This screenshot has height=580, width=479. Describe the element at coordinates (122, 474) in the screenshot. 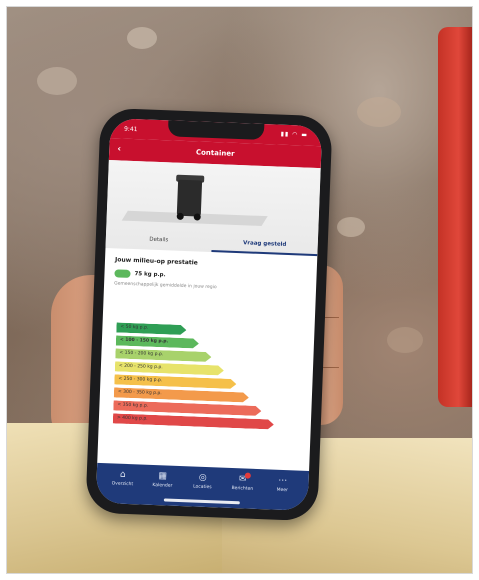

I see `home-icon: ⌂` at that location.